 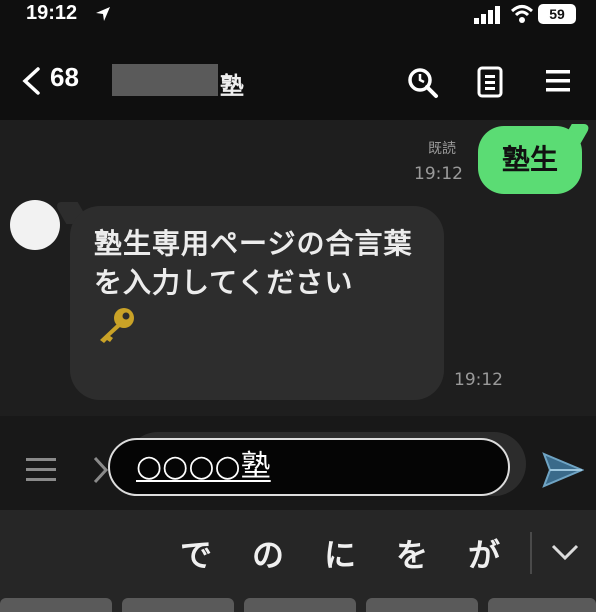 I want to click on chat-title: 塾, so click(x=232, y=86).